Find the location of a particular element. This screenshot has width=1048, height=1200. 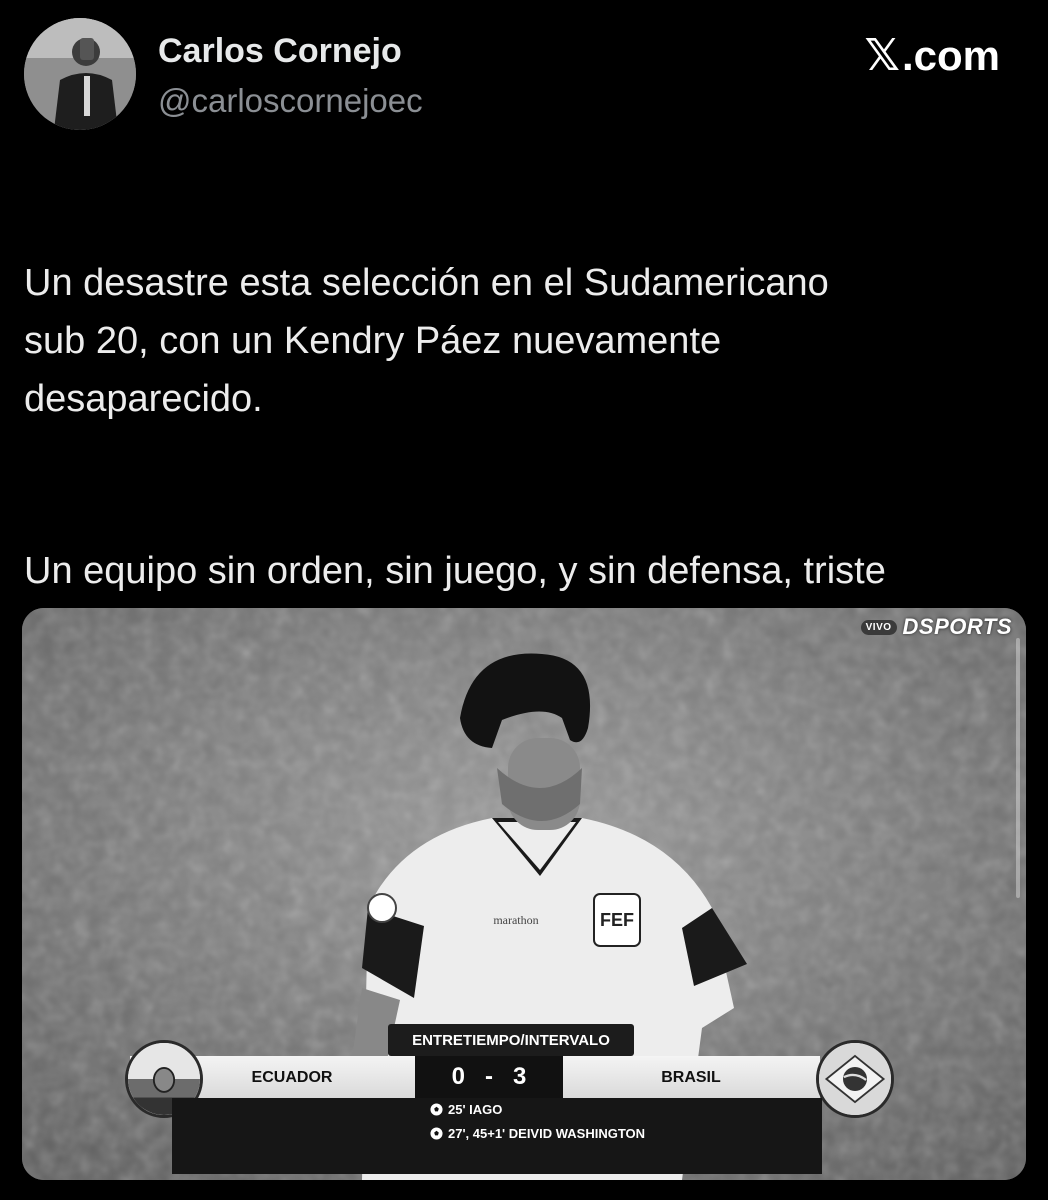

score-box: 0 - 3 is located at coordinates (489, 1077).